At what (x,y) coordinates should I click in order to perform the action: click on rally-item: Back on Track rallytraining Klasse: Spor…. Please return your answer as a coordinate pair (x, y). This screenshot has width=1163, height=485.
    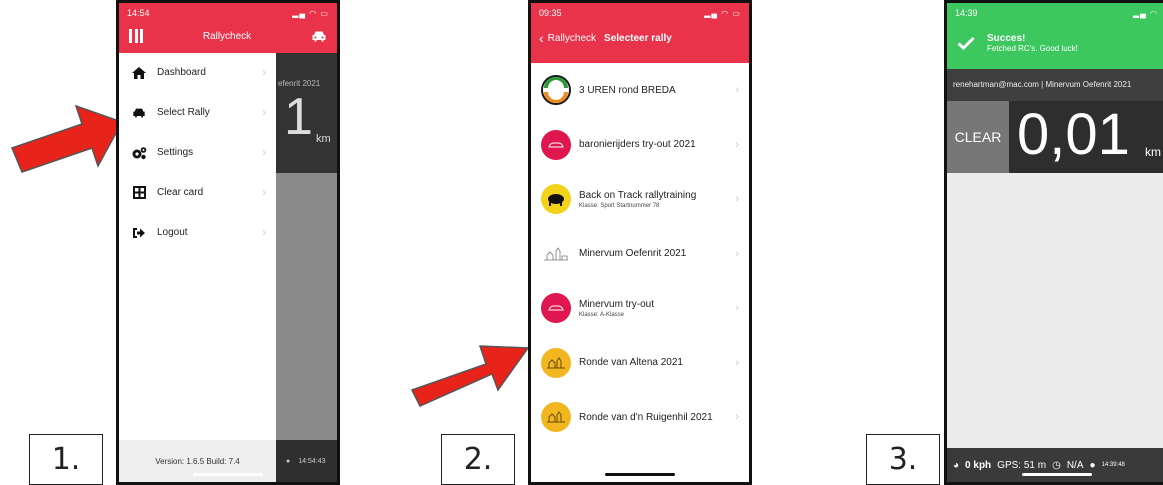
    Looking at the image, I should click on (640, 199).